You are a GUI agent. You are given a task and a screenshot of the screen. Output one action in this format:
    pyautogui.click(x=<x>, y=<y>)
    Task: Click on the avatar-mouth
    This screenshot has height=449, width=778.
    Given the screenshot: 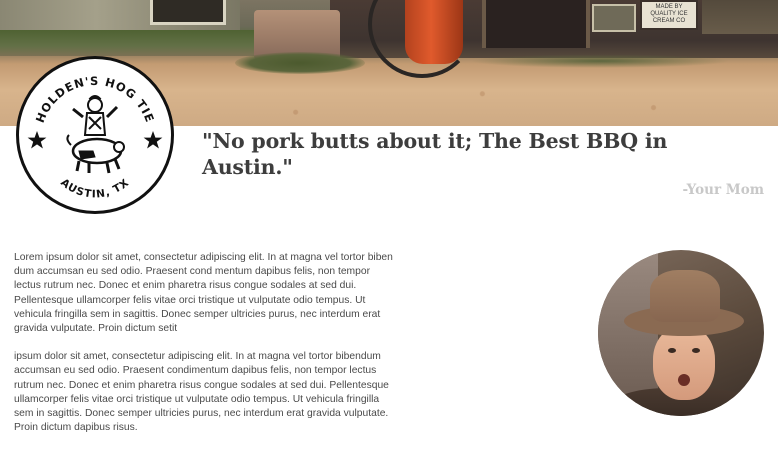 What is the action you would take?
    pyautogui.click(x=684, y=380)
    